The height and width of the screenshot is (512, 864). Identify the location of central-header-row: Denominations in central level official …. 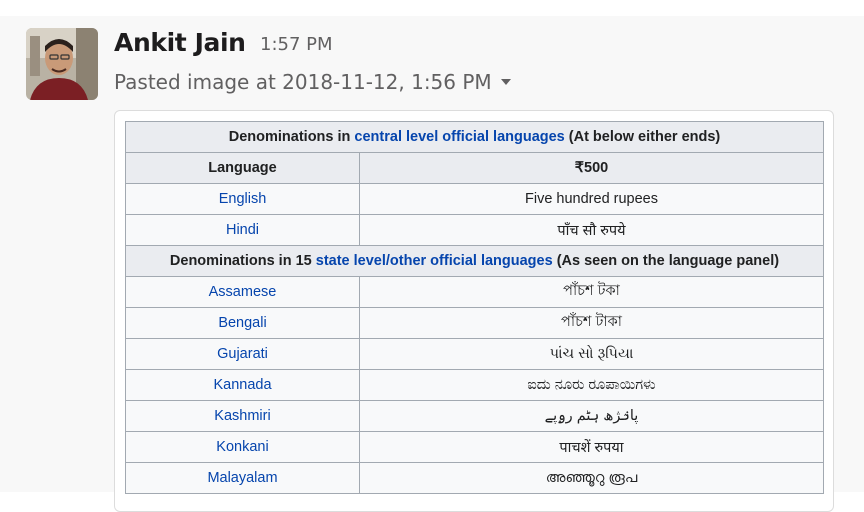
(474, 137).